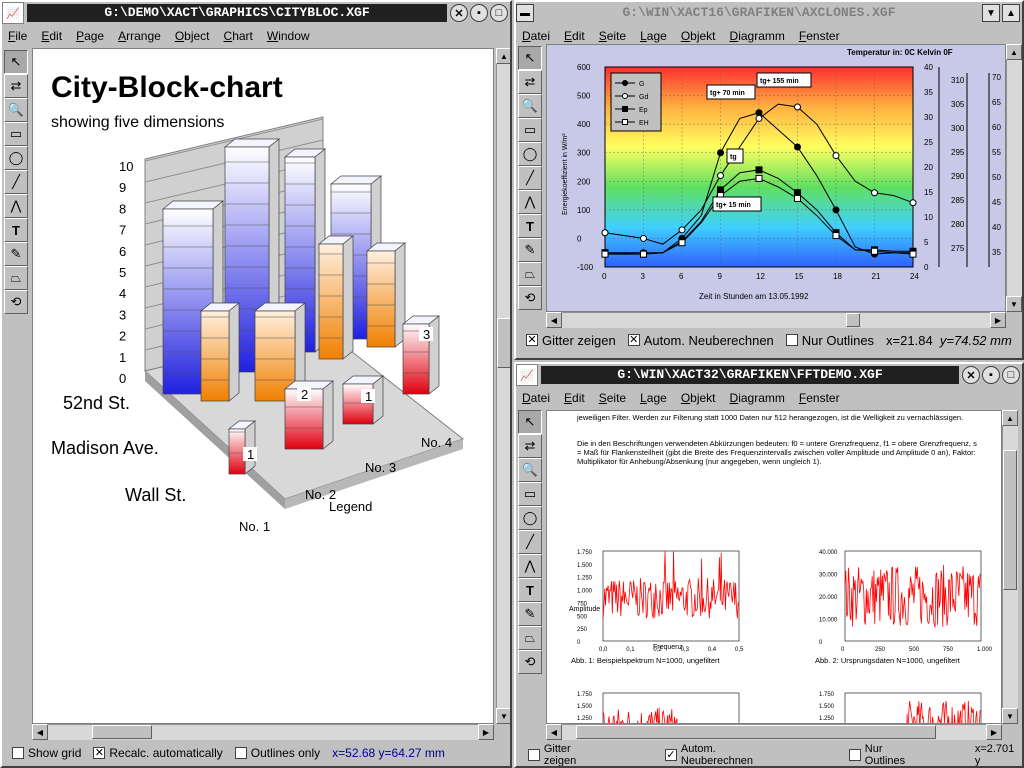 The image size is (1024, 768). I want to click on outlines-checkbox: Nur Outlines, so click(829, 340).